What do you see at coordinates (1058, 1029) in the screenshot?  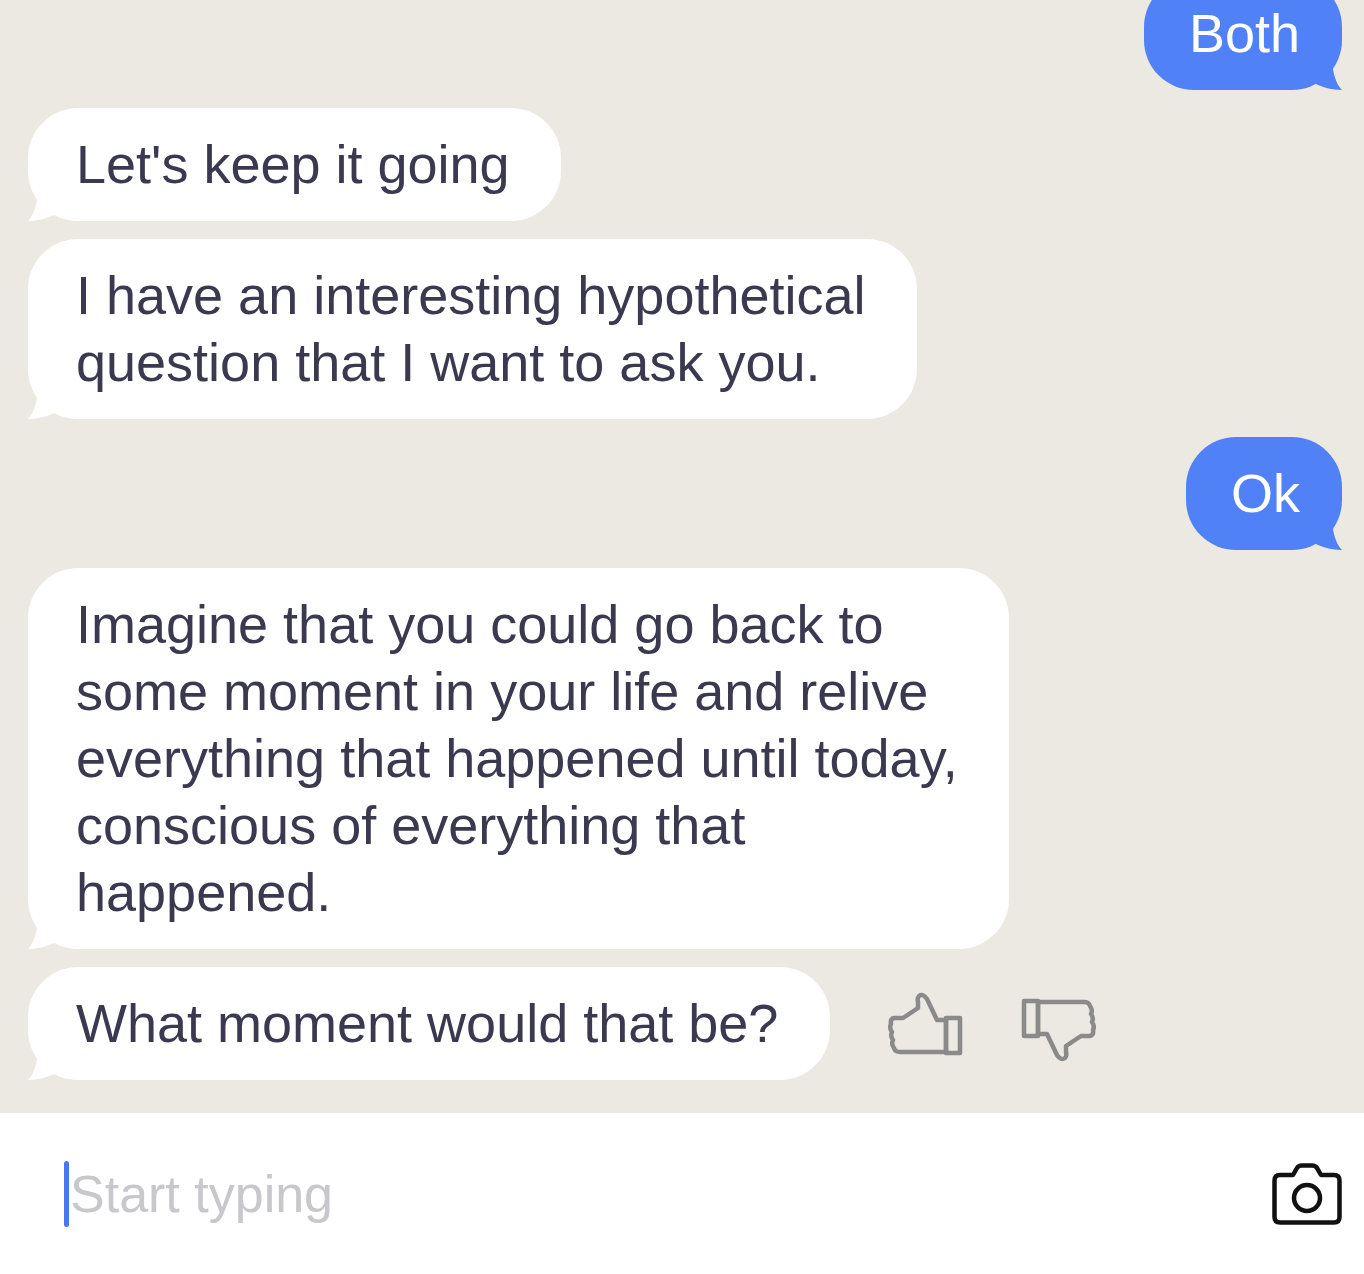 I see `thumbs-down-icon` at bounding box center [1058, 1029].